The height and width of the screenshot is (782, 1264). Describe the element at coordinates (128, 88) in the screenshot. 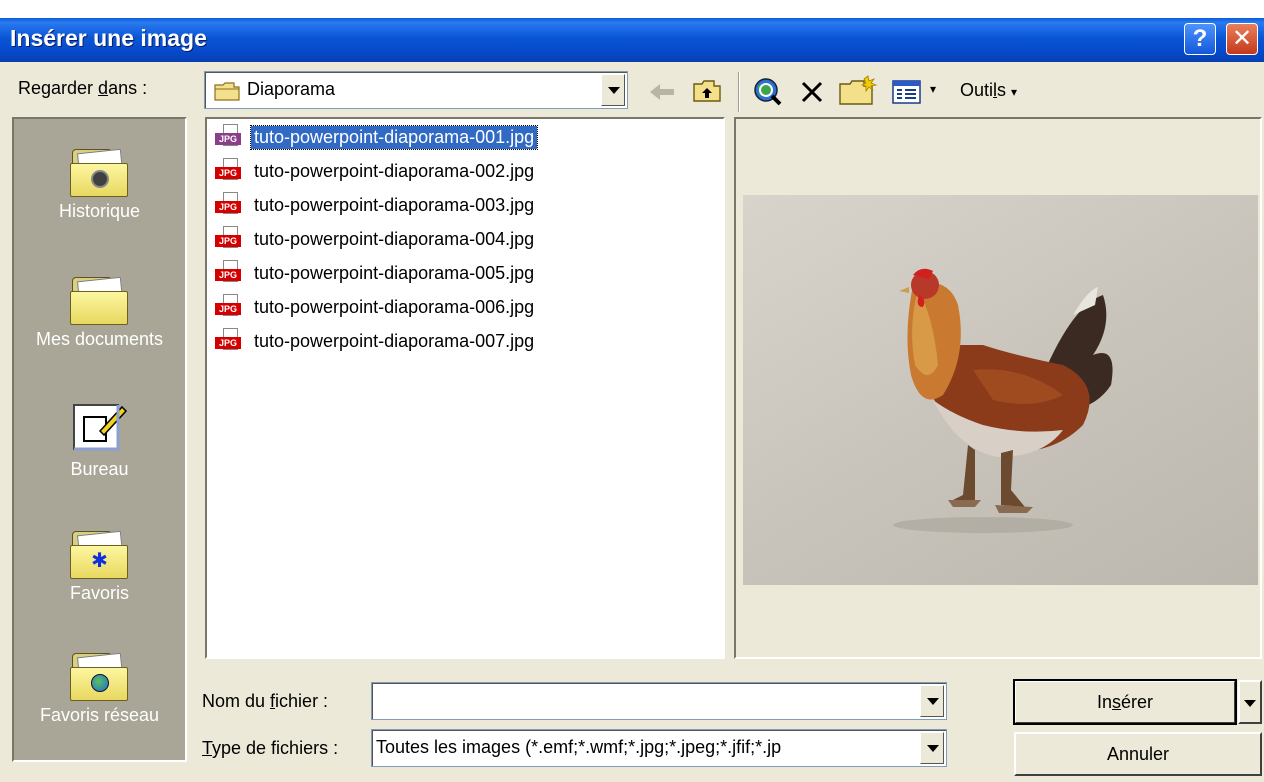

I see `lookin-label-part2: ans :` at that location.